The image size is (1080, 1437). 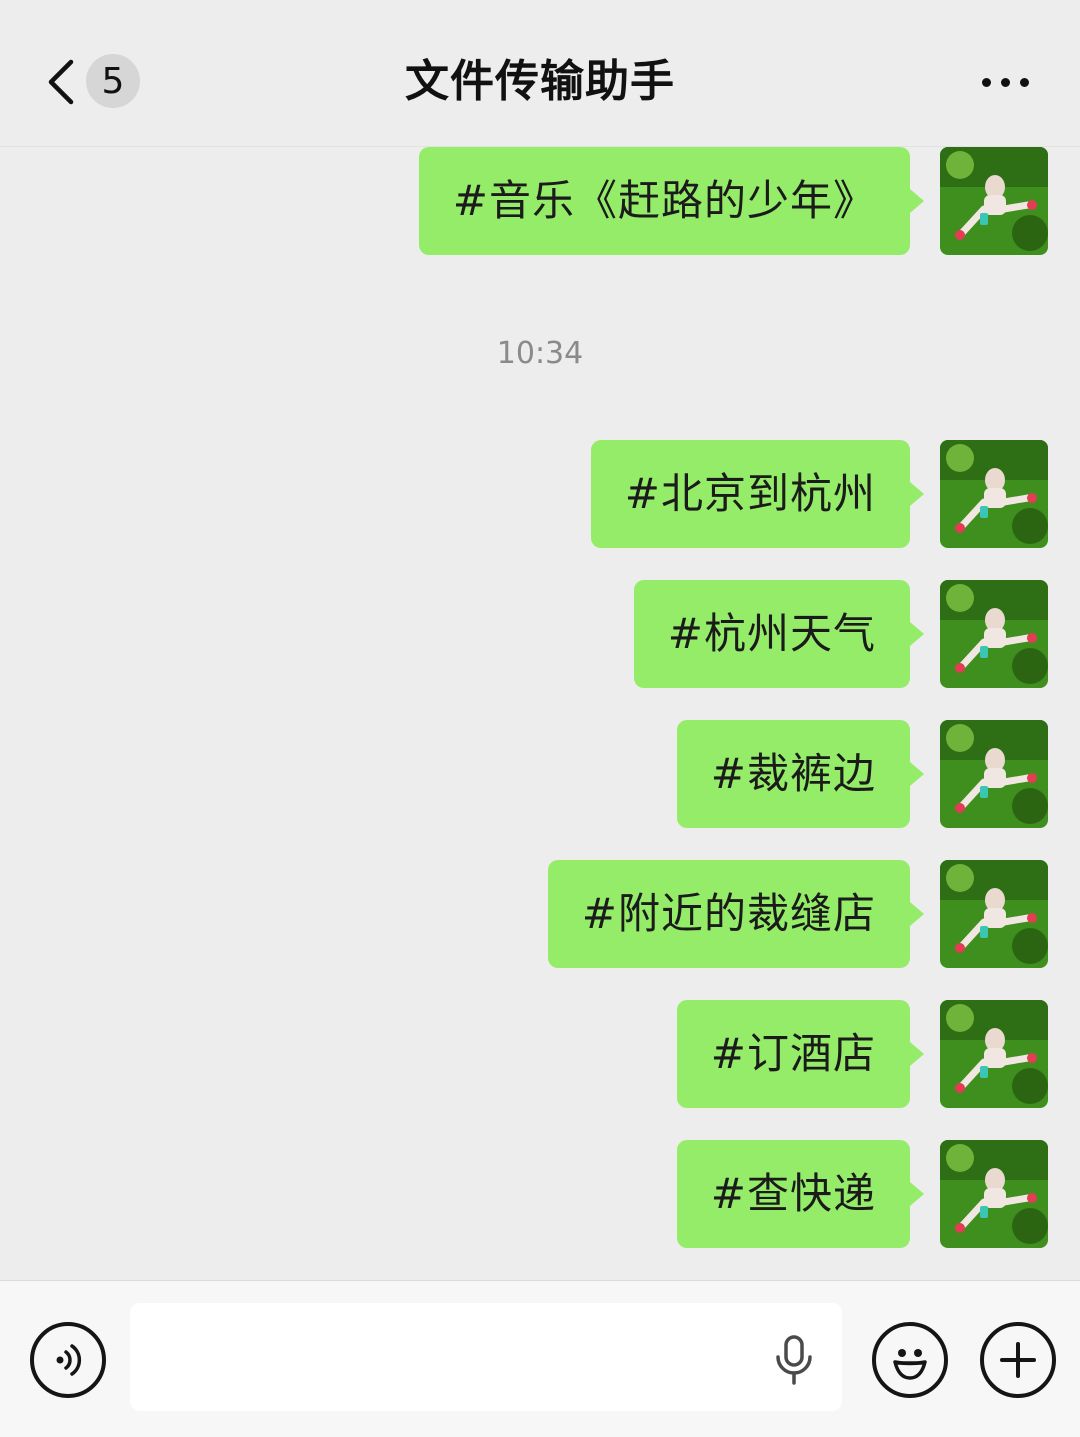 I want to click on microphone-button, so click(x=794, y=1360).